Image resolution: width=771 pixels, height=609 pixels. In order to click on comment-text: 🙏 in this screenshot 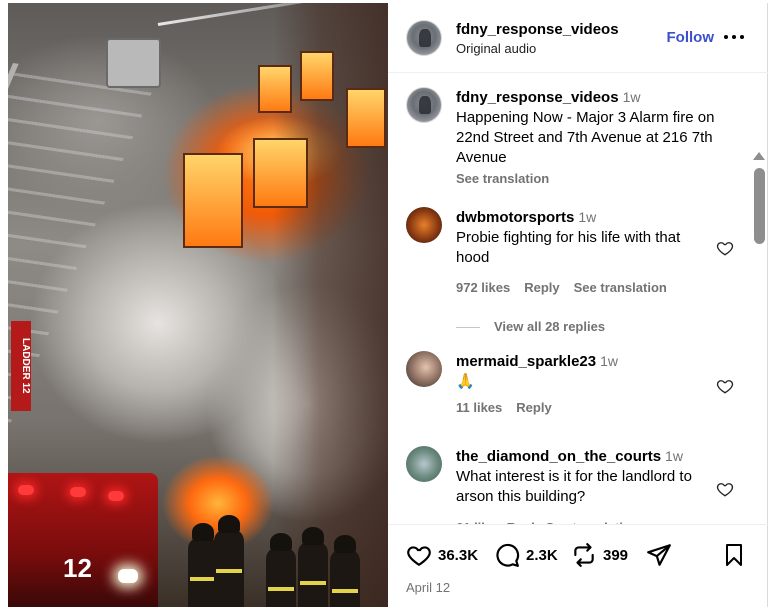, I will do `click(465, 381)`.